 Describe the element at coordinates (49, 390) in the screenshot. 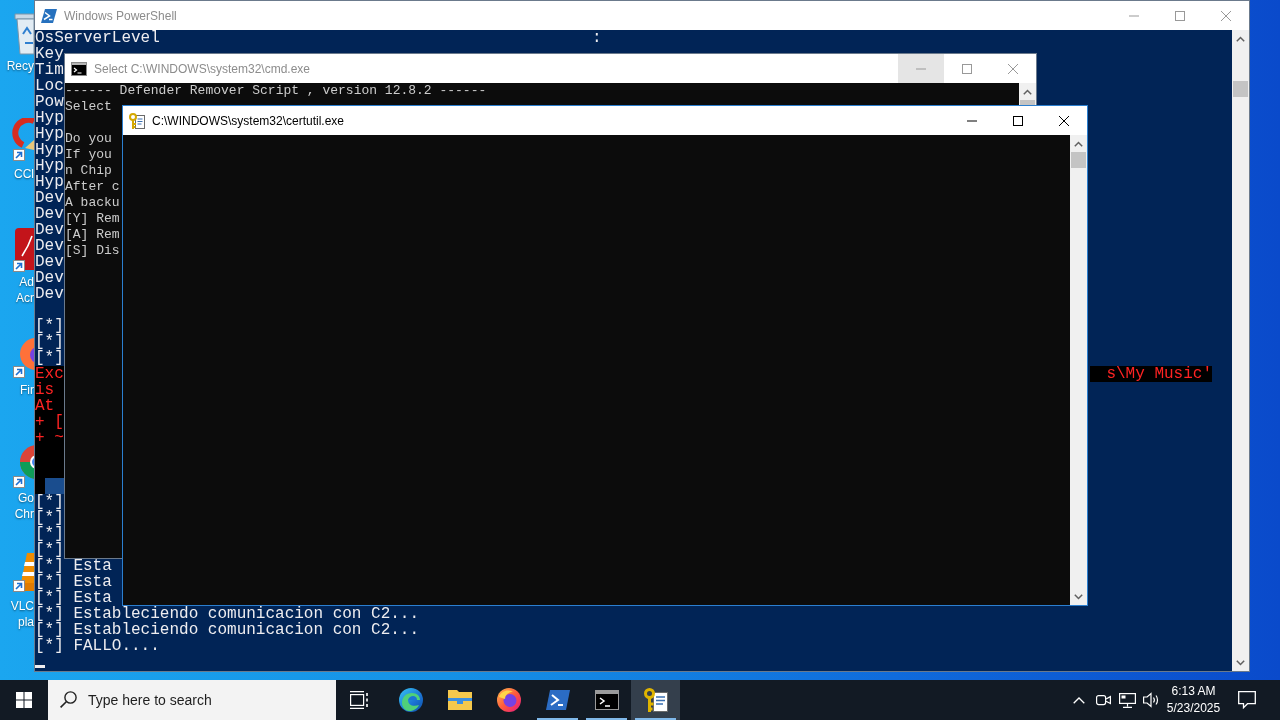

I see `error-text: is` at that location.